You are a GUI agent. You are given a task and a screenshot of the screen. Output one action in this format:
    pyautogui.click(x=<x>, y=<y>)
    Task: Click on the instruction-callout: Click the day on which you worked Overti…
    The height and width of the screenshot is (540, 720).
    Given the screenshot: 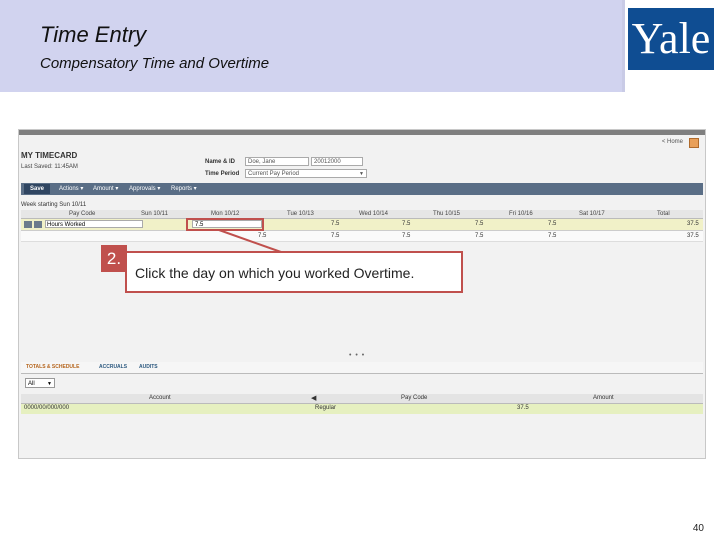 What is the action you would take?
    pyautogui.click(x=294, y=272)
    